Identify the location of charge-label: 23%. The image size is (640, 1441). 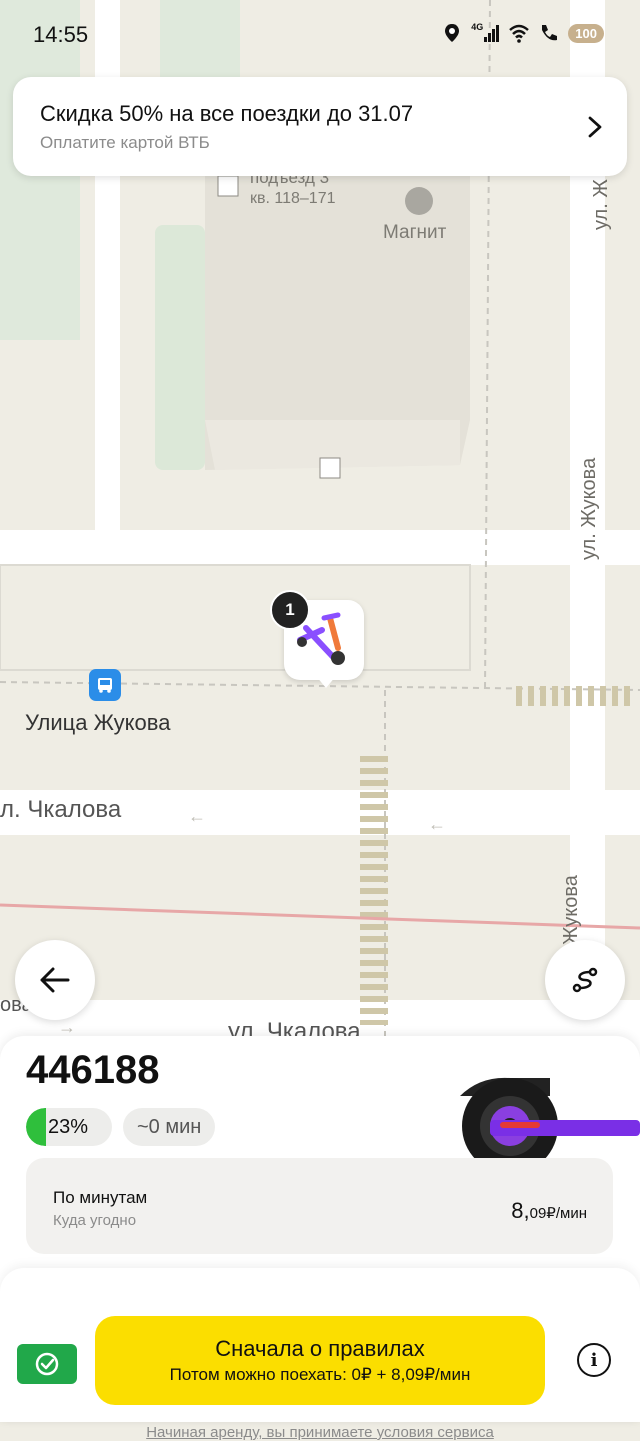
(68, 1127).